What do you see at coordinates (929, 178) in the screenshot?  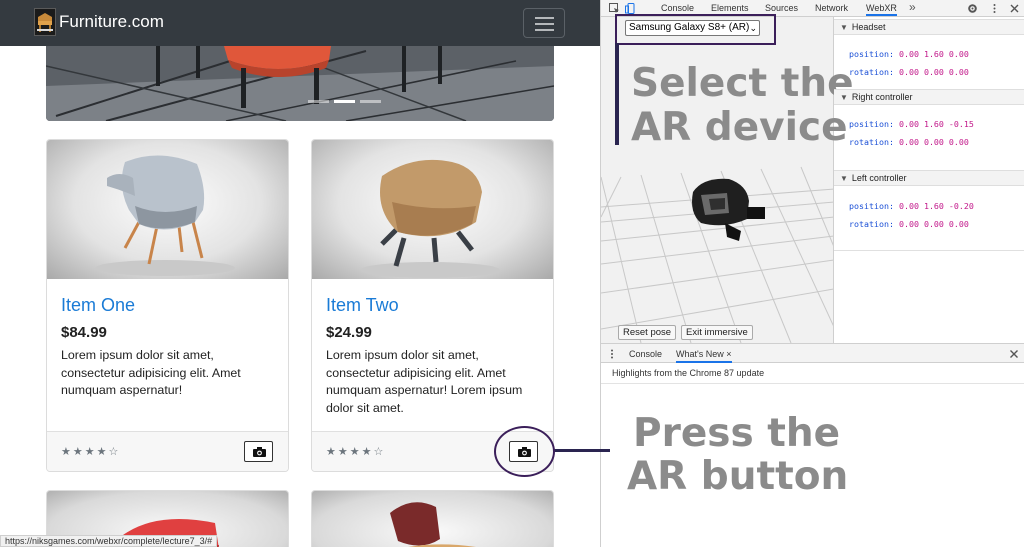 I see `panel-left-controller-header: ▼ Left controller` at bounding box center [929, 178].